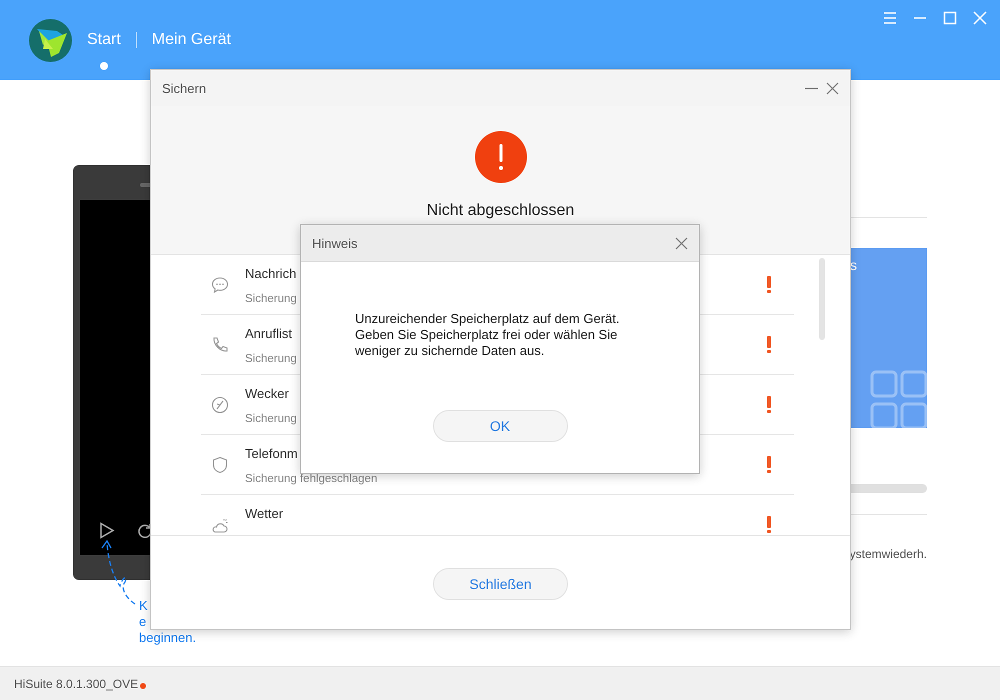  What do you see at coordinates (143, 685) in the screenshot?
I see `update-dot-icon` at bounding box center [143, 685].